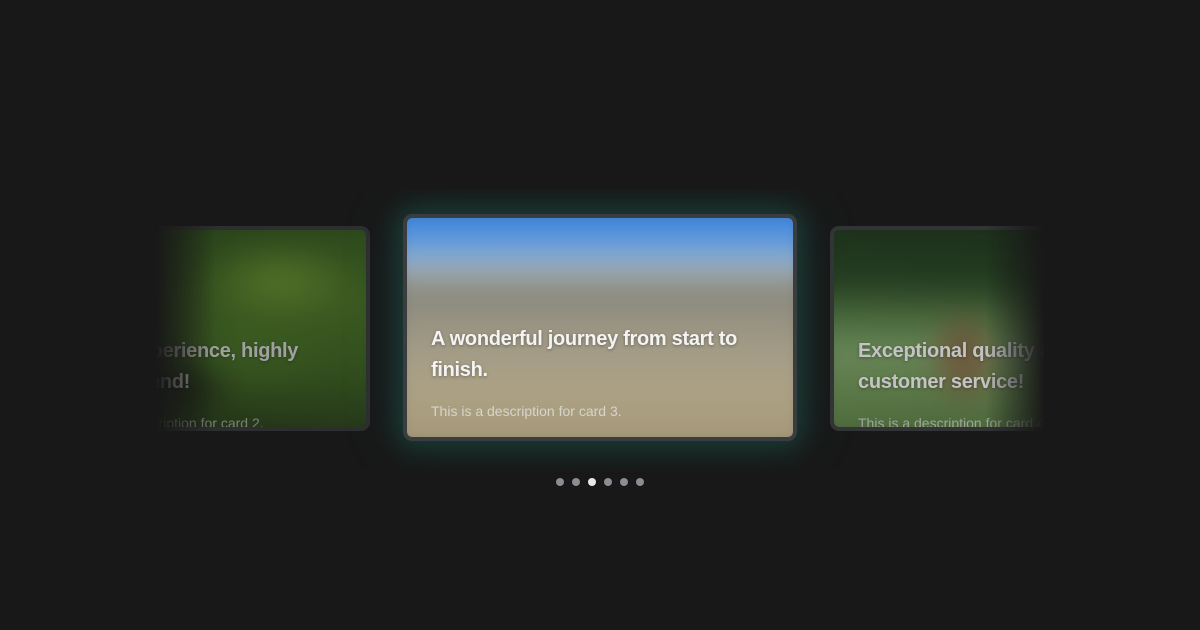  Describe the element at coordinates (526, 411) in the screenshot. I see `card-description: This is a description for card 3.` at that location.